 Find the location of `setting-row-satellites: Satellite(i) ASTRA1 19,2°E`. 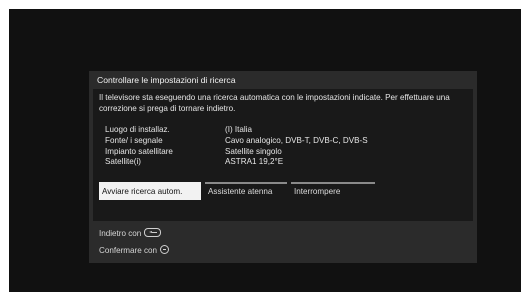

setting-row-satellites: Satellite(i) ASTRA1 19,2°E is located at coordinates (285, 162).